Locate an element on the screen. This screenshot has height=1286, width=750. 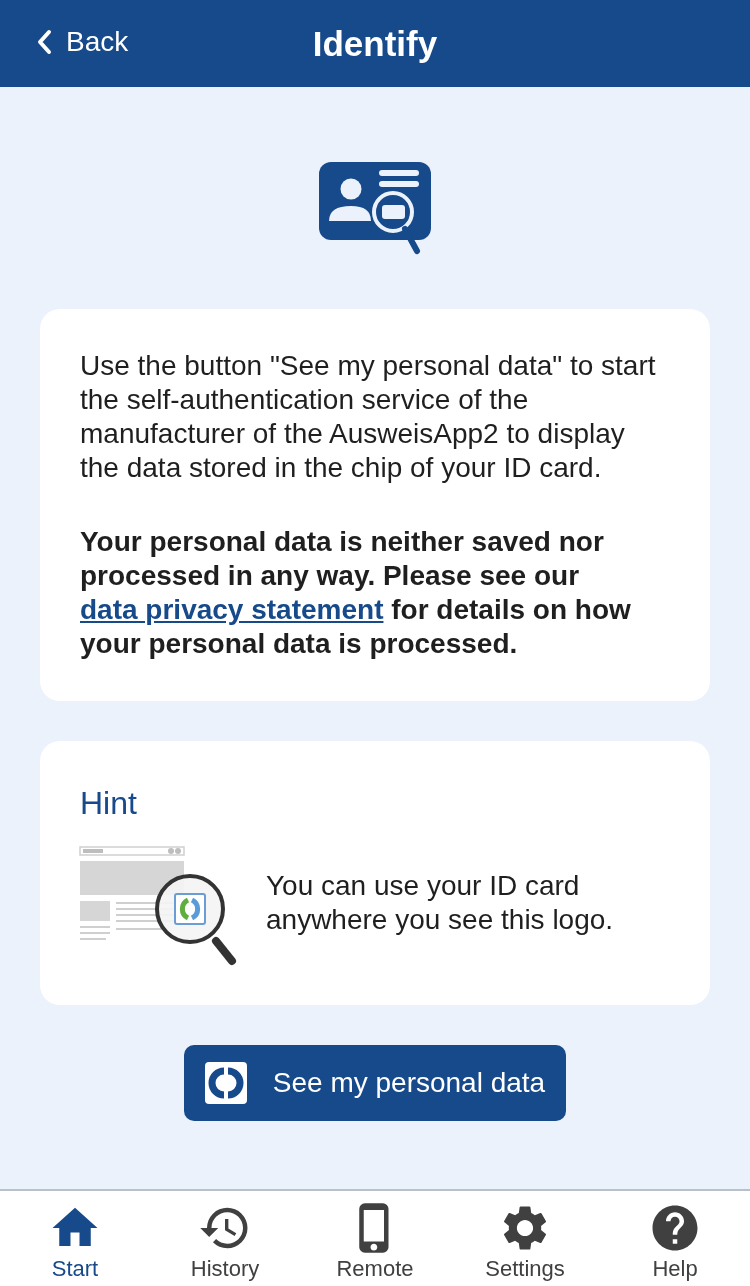
logo-icon is located at coordinates (225, 1083).